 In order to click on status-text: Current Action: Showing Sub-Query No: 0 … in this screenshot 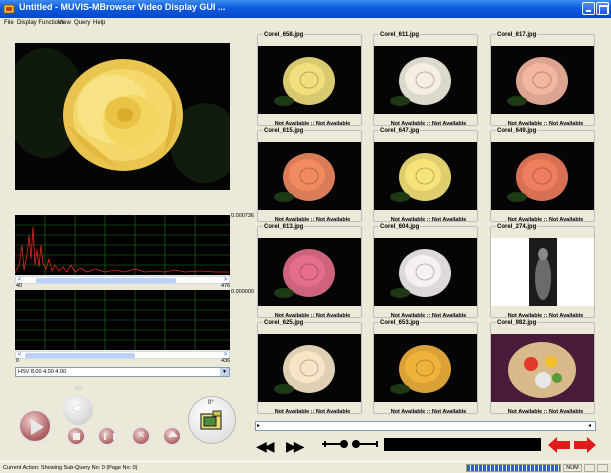, I will do `click(70, 468)`.